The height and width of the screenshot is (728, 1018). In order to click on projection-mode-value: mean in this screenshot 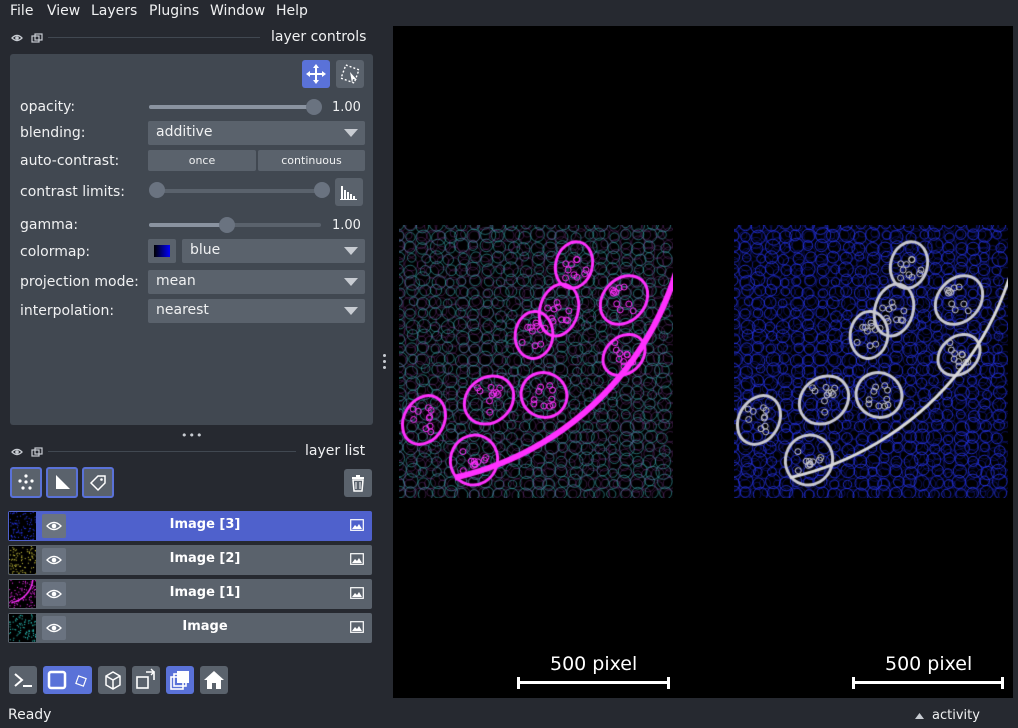, I will do `click(176, 281)`.